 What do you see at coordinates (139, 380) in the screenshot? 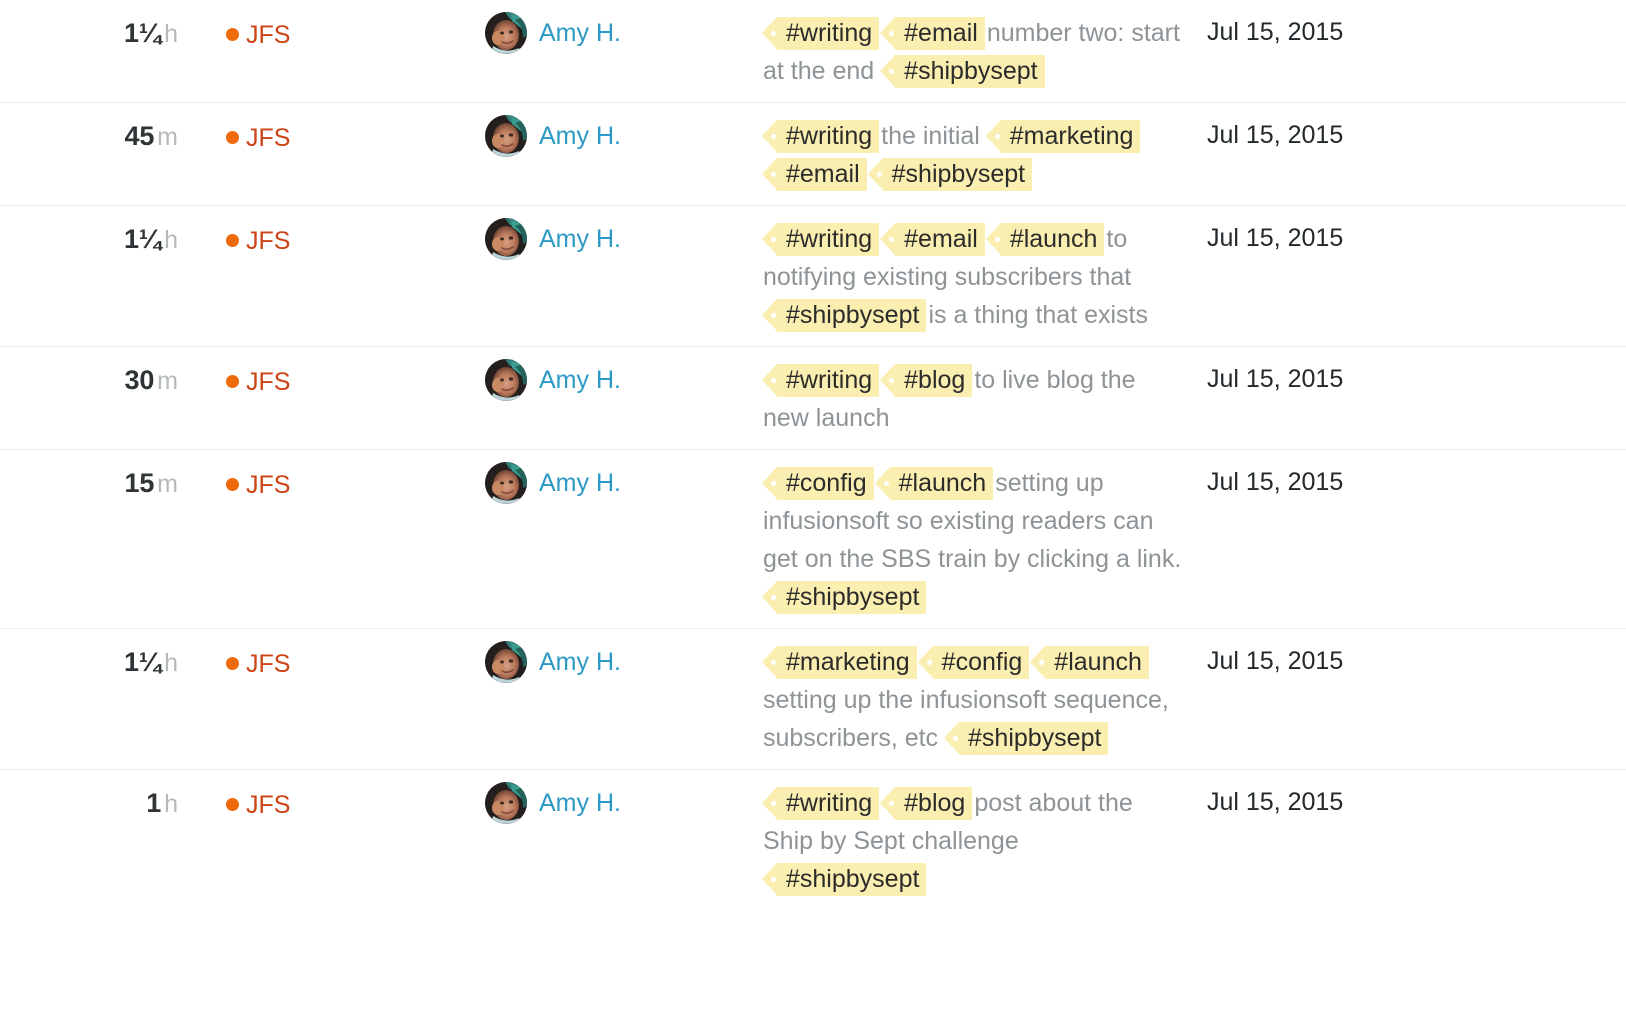
I see `duration-value: 30` at bounding box center [139, 380].